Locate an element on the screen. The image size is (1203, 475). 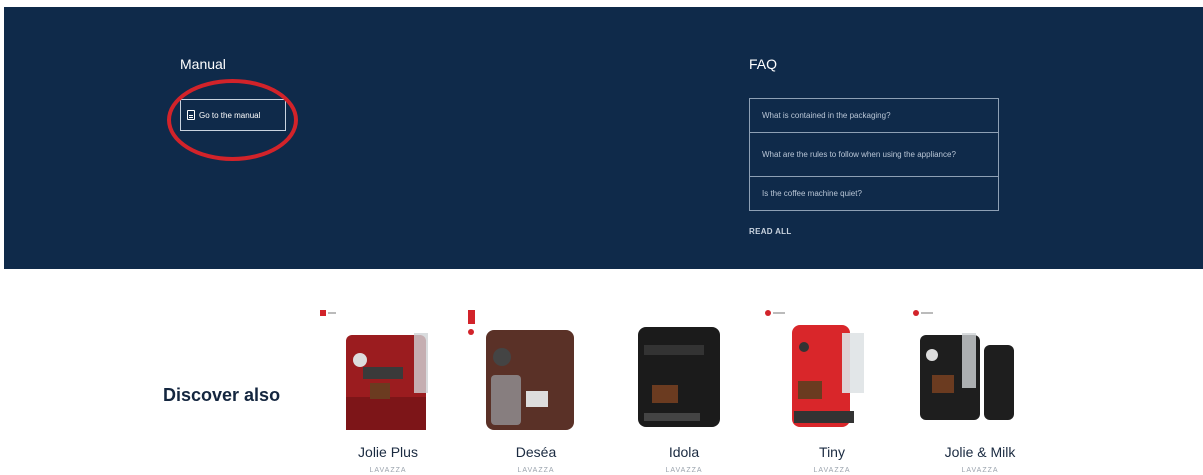
product-card-desea: Deséa LAVAZZA is located at coordinates (536, 390).